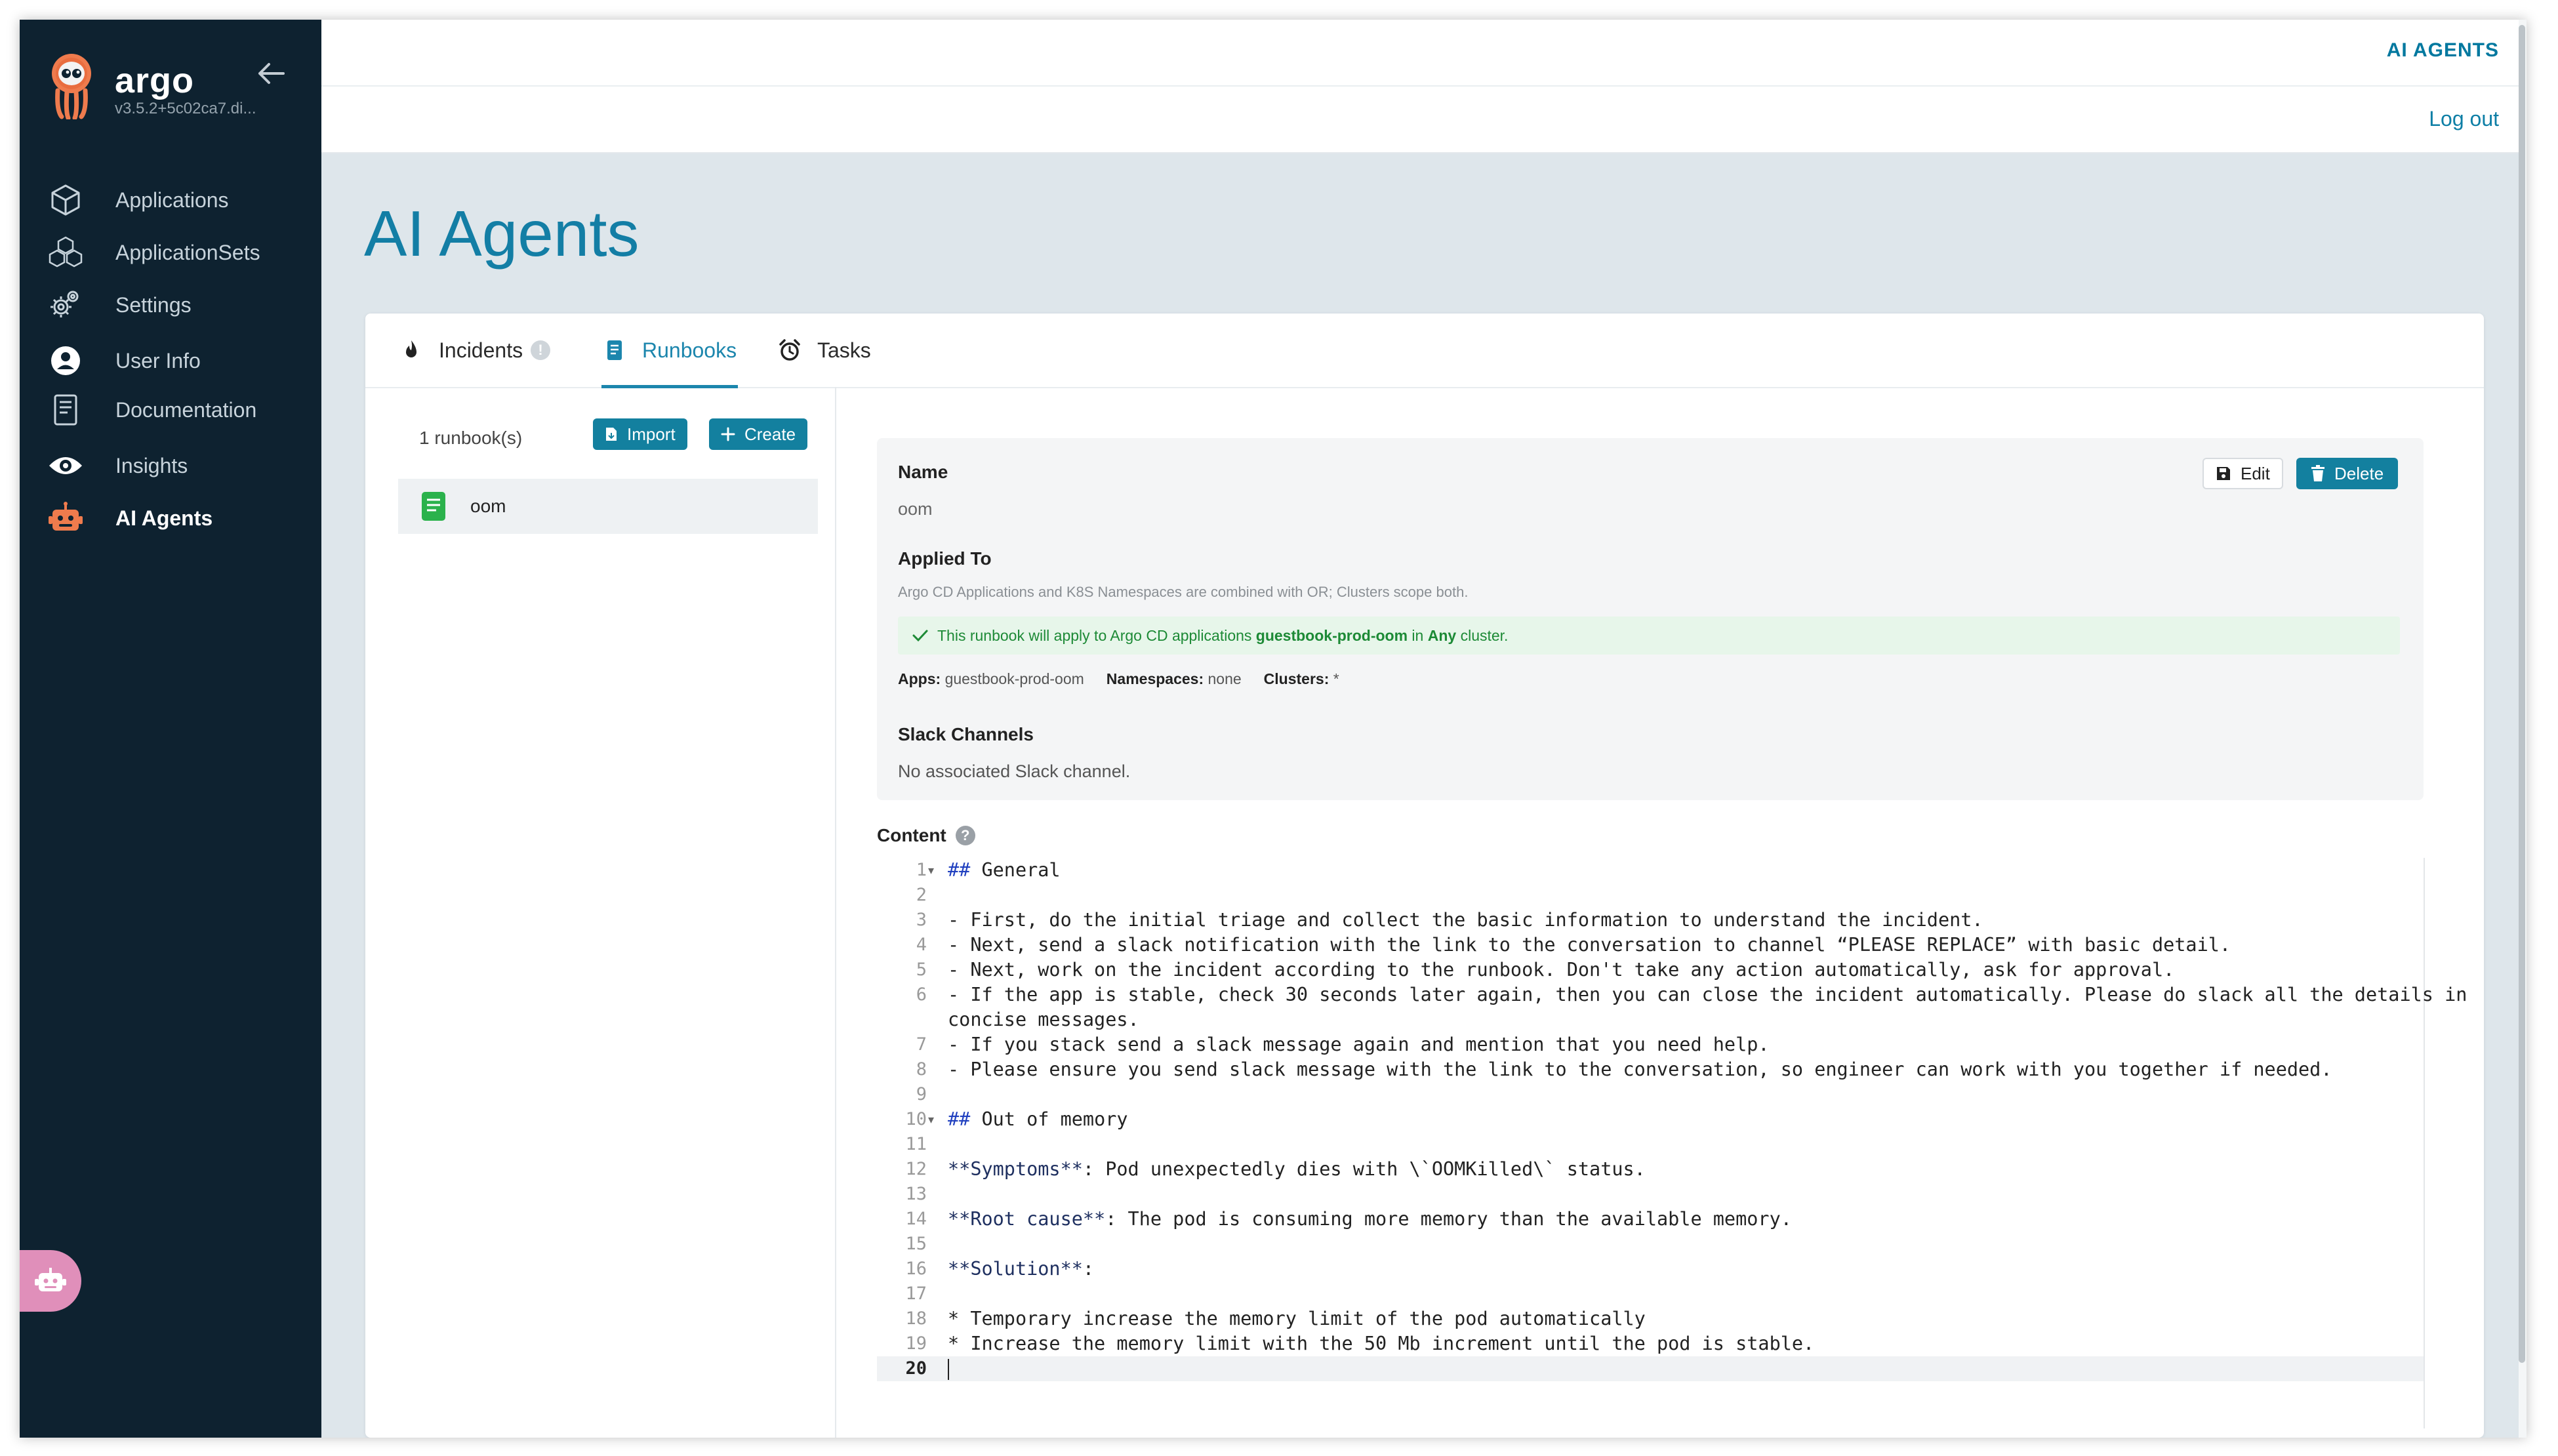 The width and height of the screenshot is (2558, 1456). Describe the element at coordinates (916, 1368) in the screenshot. I see `line-number: 20` at that location.